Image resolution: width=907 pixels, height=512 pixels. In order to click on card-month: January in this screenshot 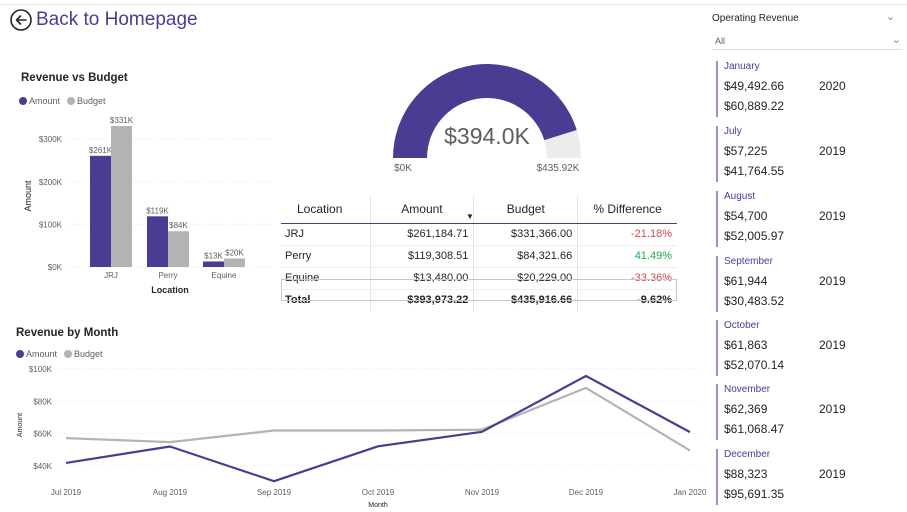, I will do `click(742, 66)`.